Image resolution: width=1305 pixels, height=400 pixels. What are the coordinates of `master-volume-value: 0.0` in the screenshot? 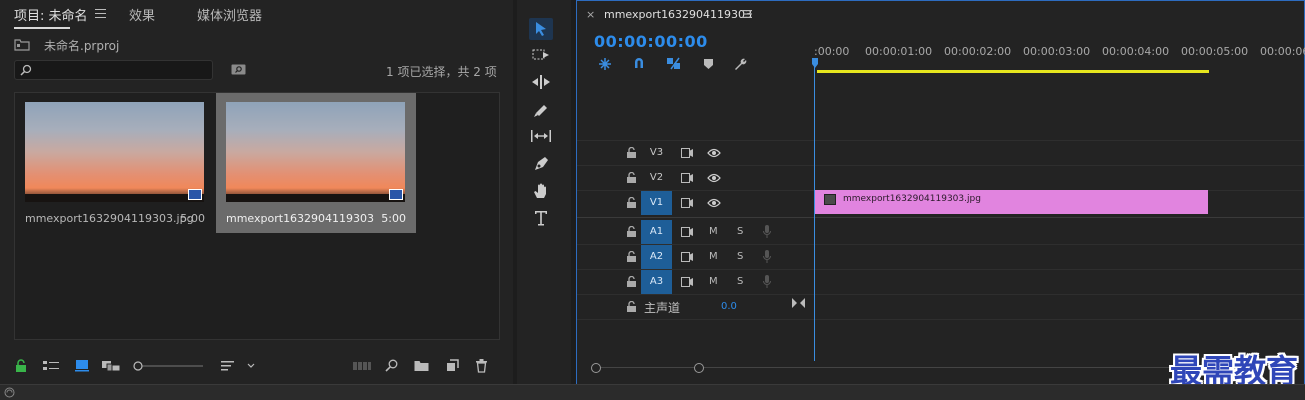 It's located at (729, 306).